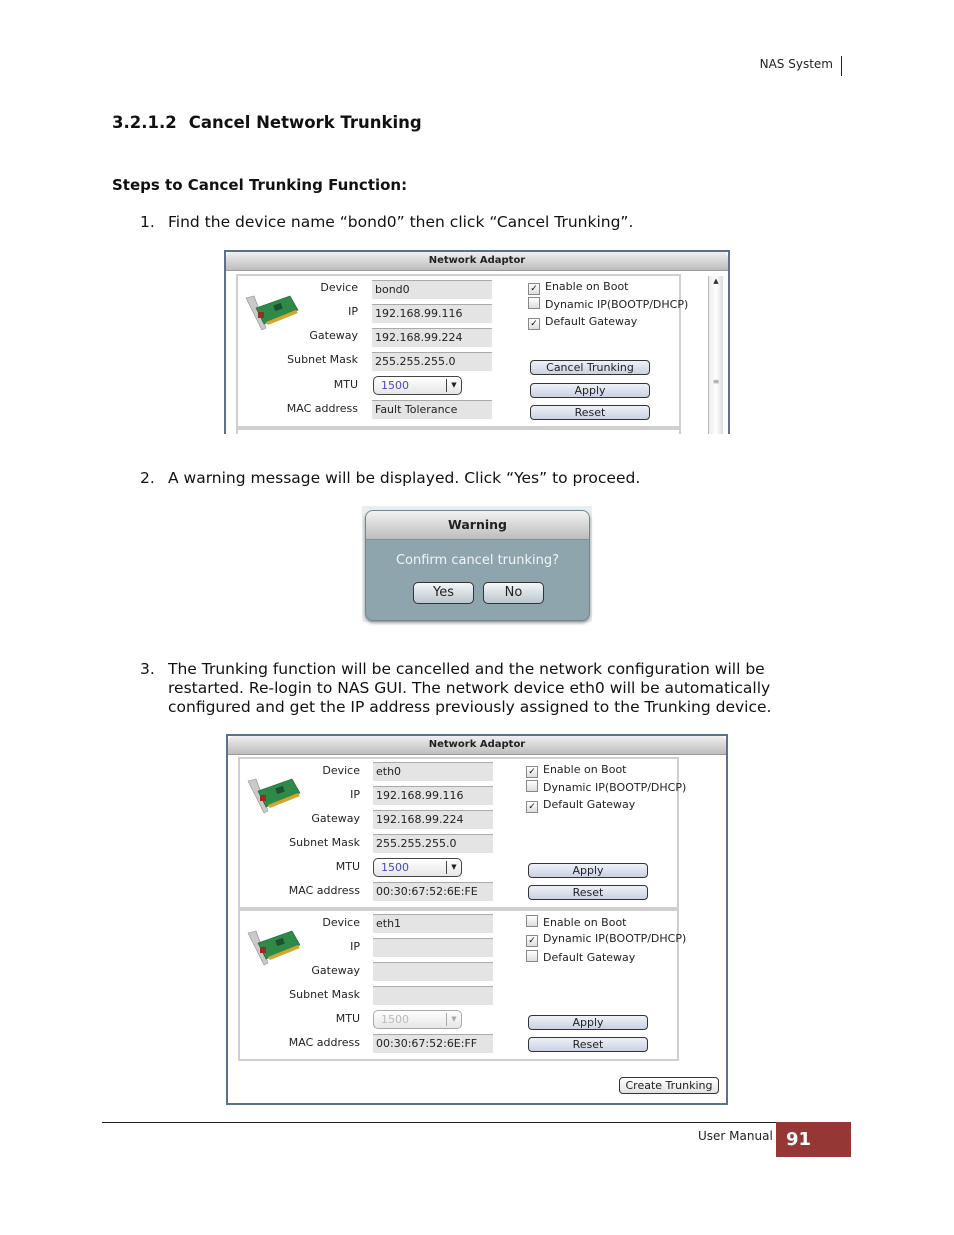 Image resolution: width=954 pixels, height=1235 pixels. Describe the element at coordinates (432, 289) in the screenshot. I see `device-field: bond0` at that location.